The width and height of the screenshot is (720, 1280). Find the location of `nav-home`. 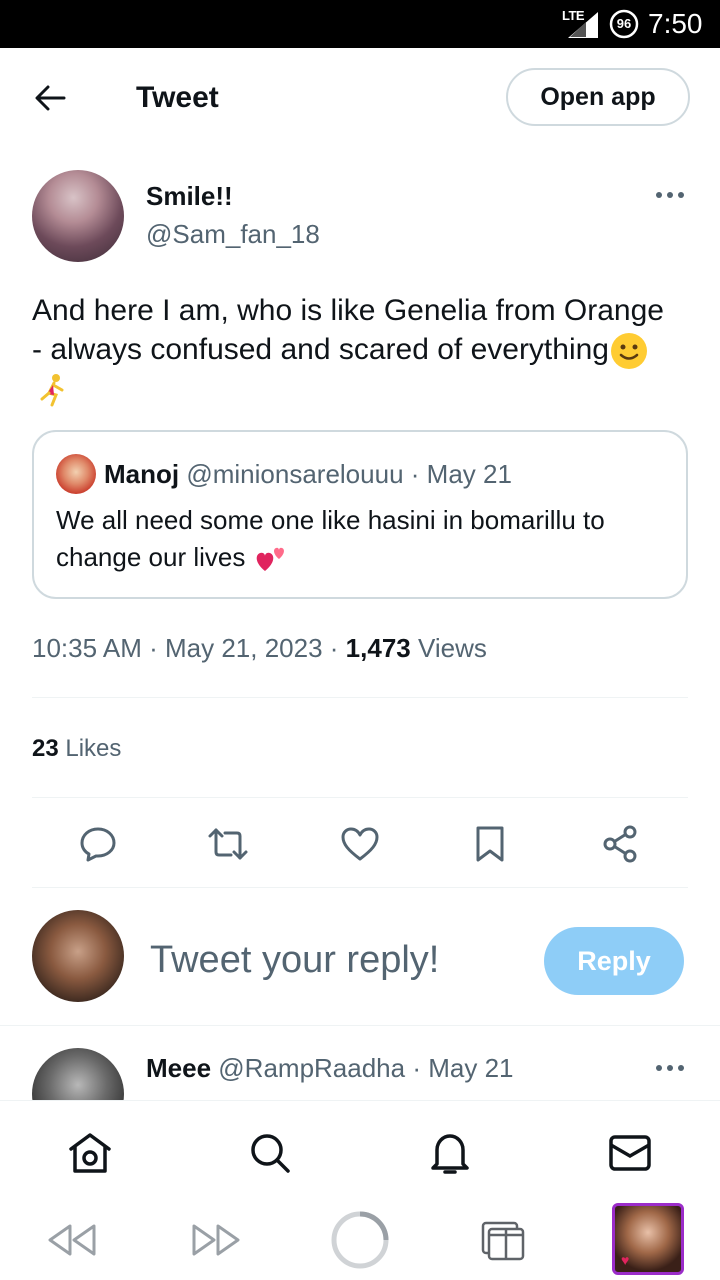

nav-home is located at coordinates (90, 1153).